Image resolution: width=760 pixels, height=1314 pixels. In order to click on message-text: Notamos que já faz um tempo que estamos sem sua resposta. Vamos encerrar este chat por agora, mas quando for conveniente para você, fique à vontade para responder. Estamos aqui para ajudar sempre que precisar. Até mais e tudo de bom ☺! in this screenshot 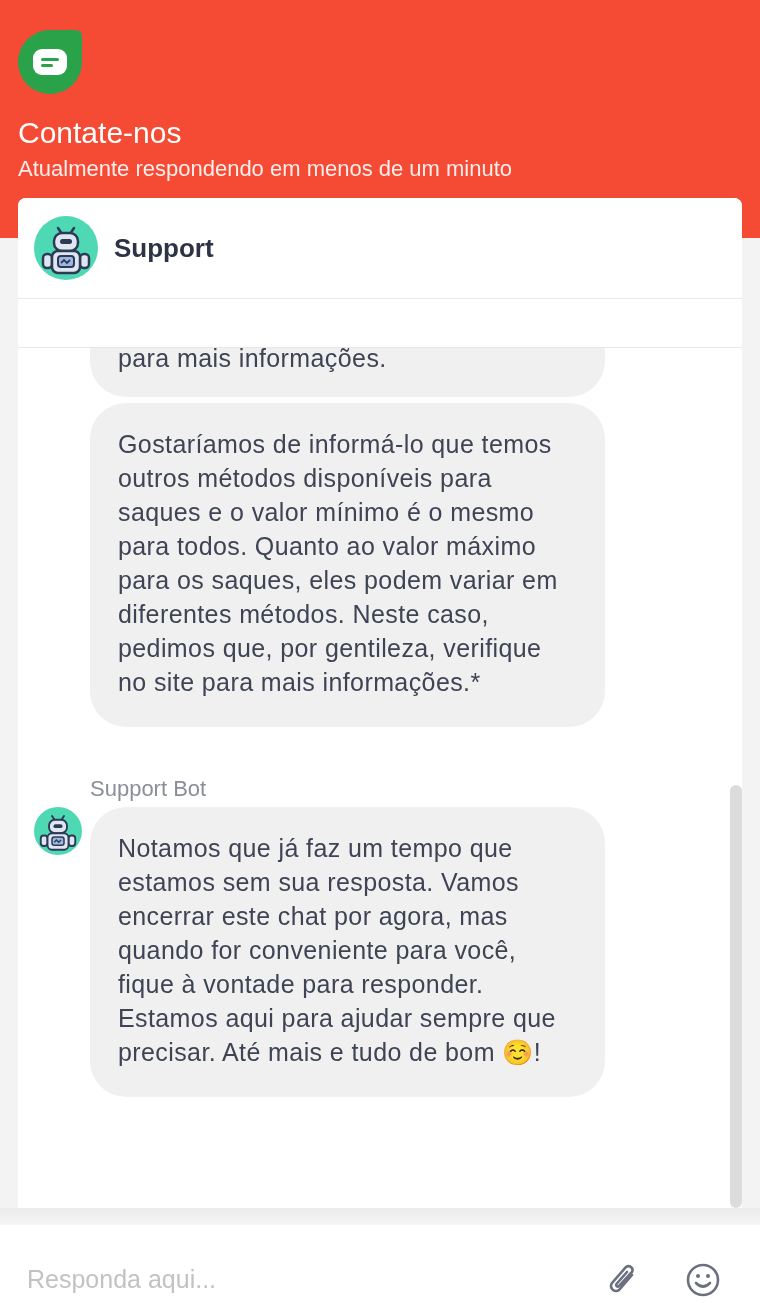, I will do `click(337, 950)`.